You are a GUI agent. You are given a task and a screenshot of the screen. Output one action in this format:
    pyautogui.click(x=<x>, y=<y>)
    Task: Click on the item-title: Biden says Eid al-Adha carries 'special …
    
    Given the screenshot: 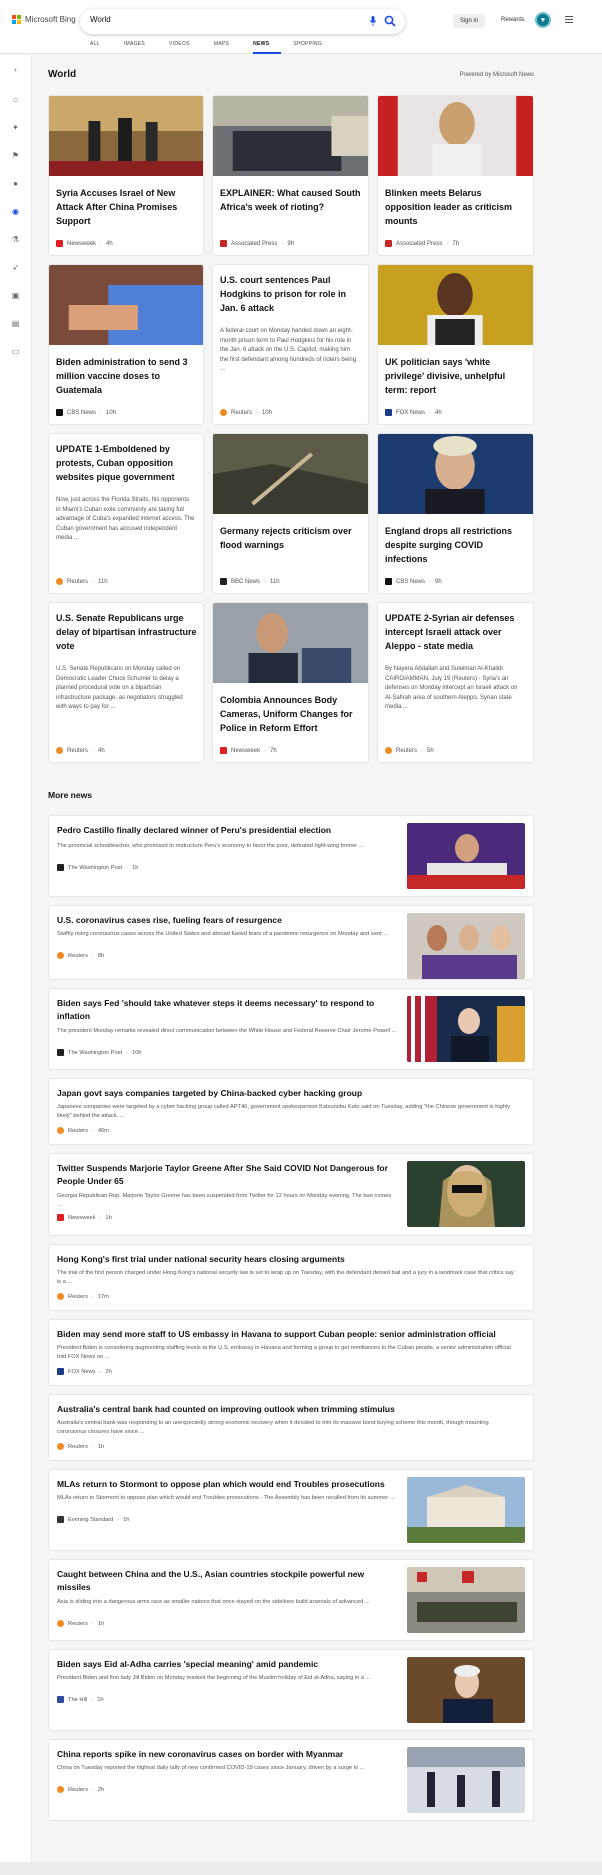 What is the action you would take?
    pyautogui.click(x=227, y=1664)
    